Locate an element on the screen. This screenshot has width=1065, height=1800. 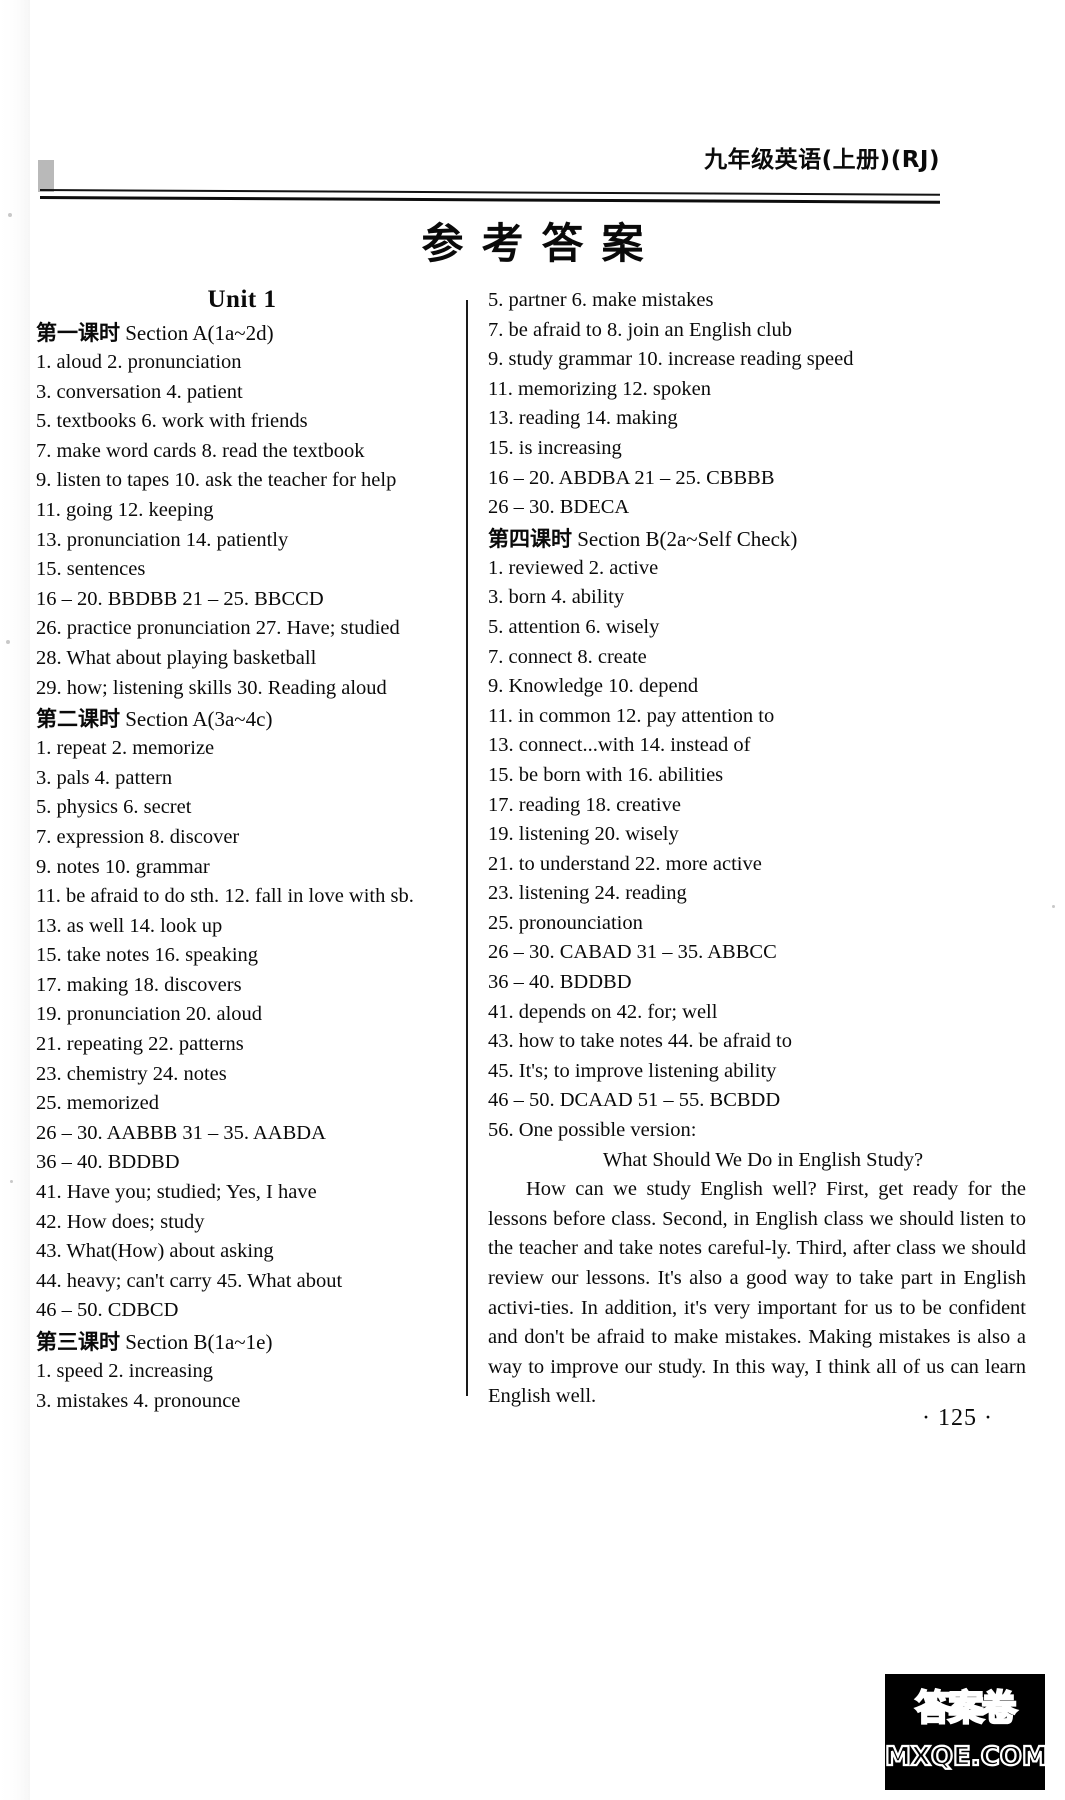
answer-line: 19. listening 20. wisely is located at coordinates (583, 834).